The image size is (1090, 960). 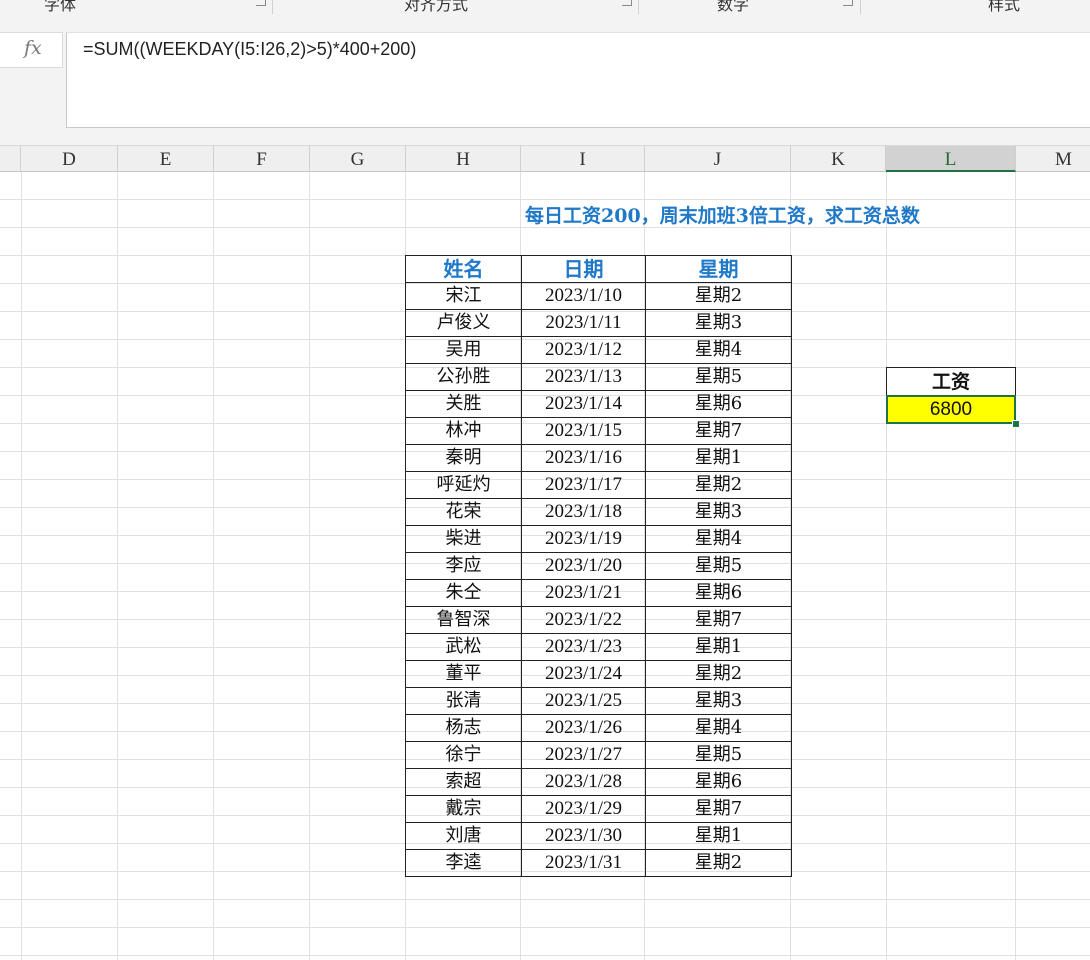 I want to click on header-date: 日期, so click(x=583, y=269).